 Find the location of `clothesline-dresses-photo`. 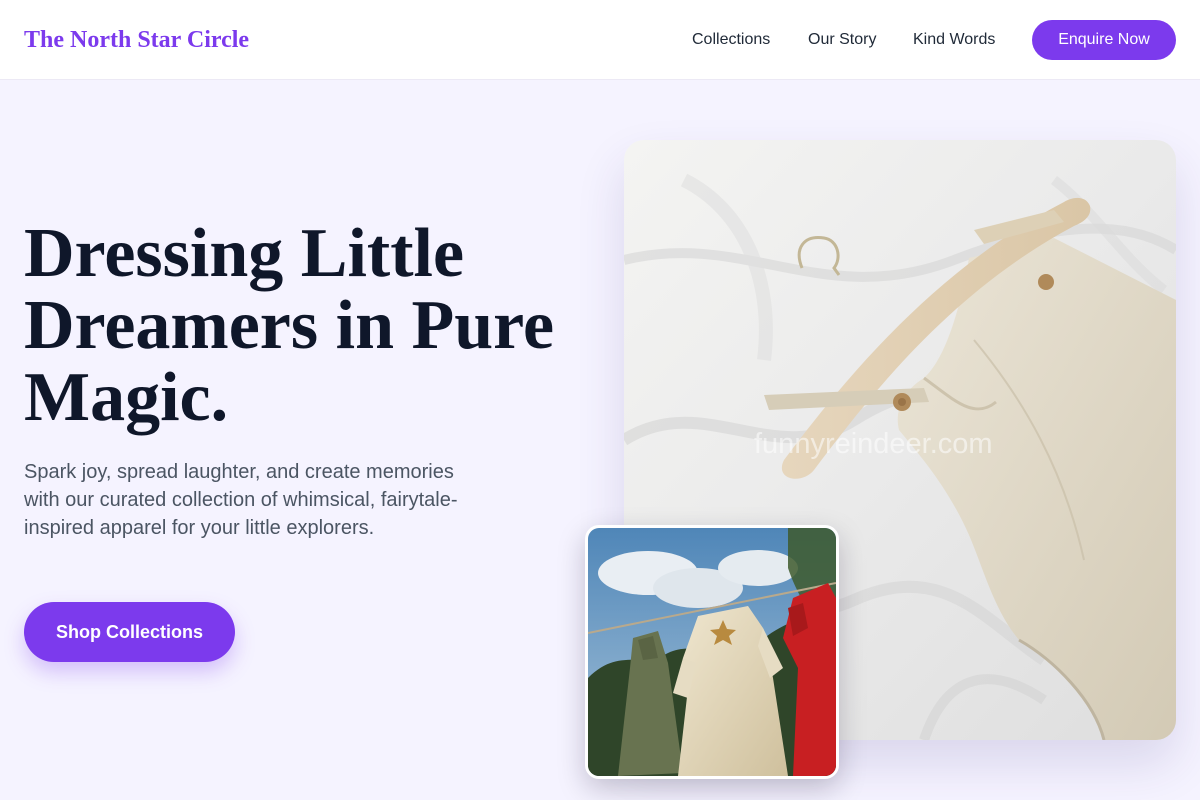

clothesline-dresses-photo is located at coordinates (712, 652).